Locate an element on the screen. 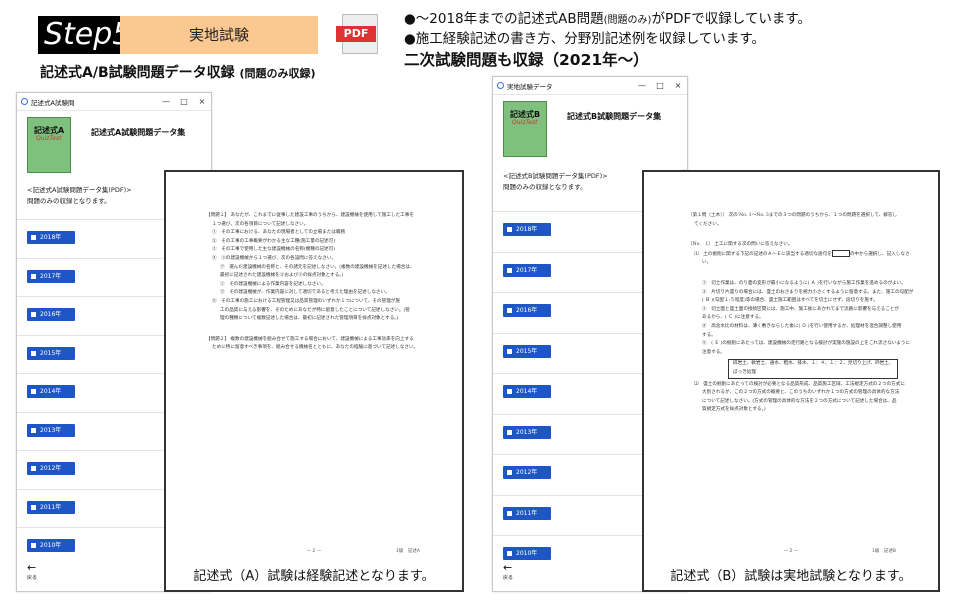 This screenshot has height=600, width=970. window-title: 実地試験データ is located at coordinates (530, 86).